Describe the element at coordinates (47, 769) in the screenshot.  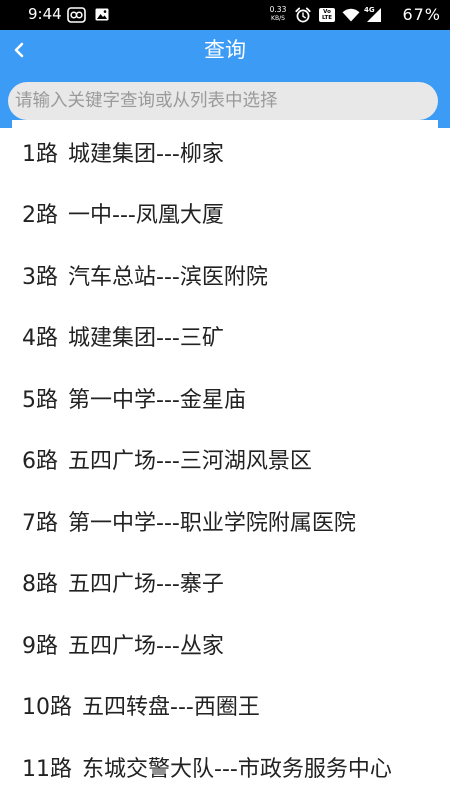
I see `route-number: 11路` at that location.